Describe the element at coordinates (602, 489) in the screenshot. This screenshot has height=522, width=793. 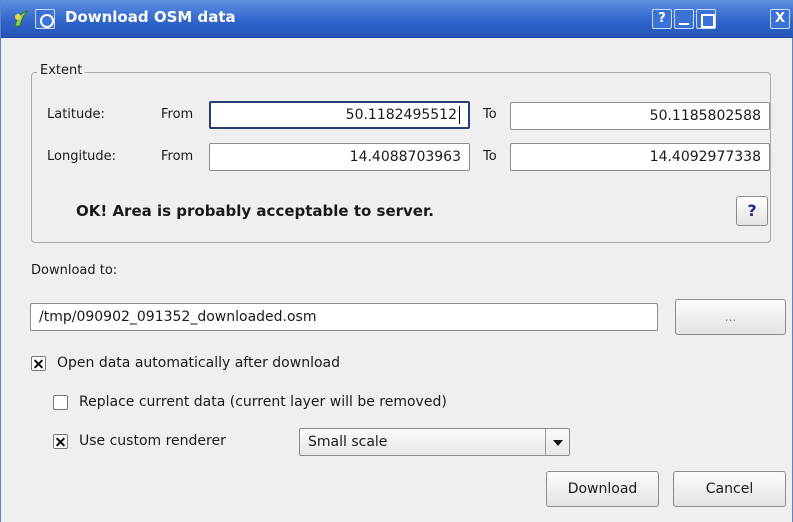
I see `download-button: Download` at that location.